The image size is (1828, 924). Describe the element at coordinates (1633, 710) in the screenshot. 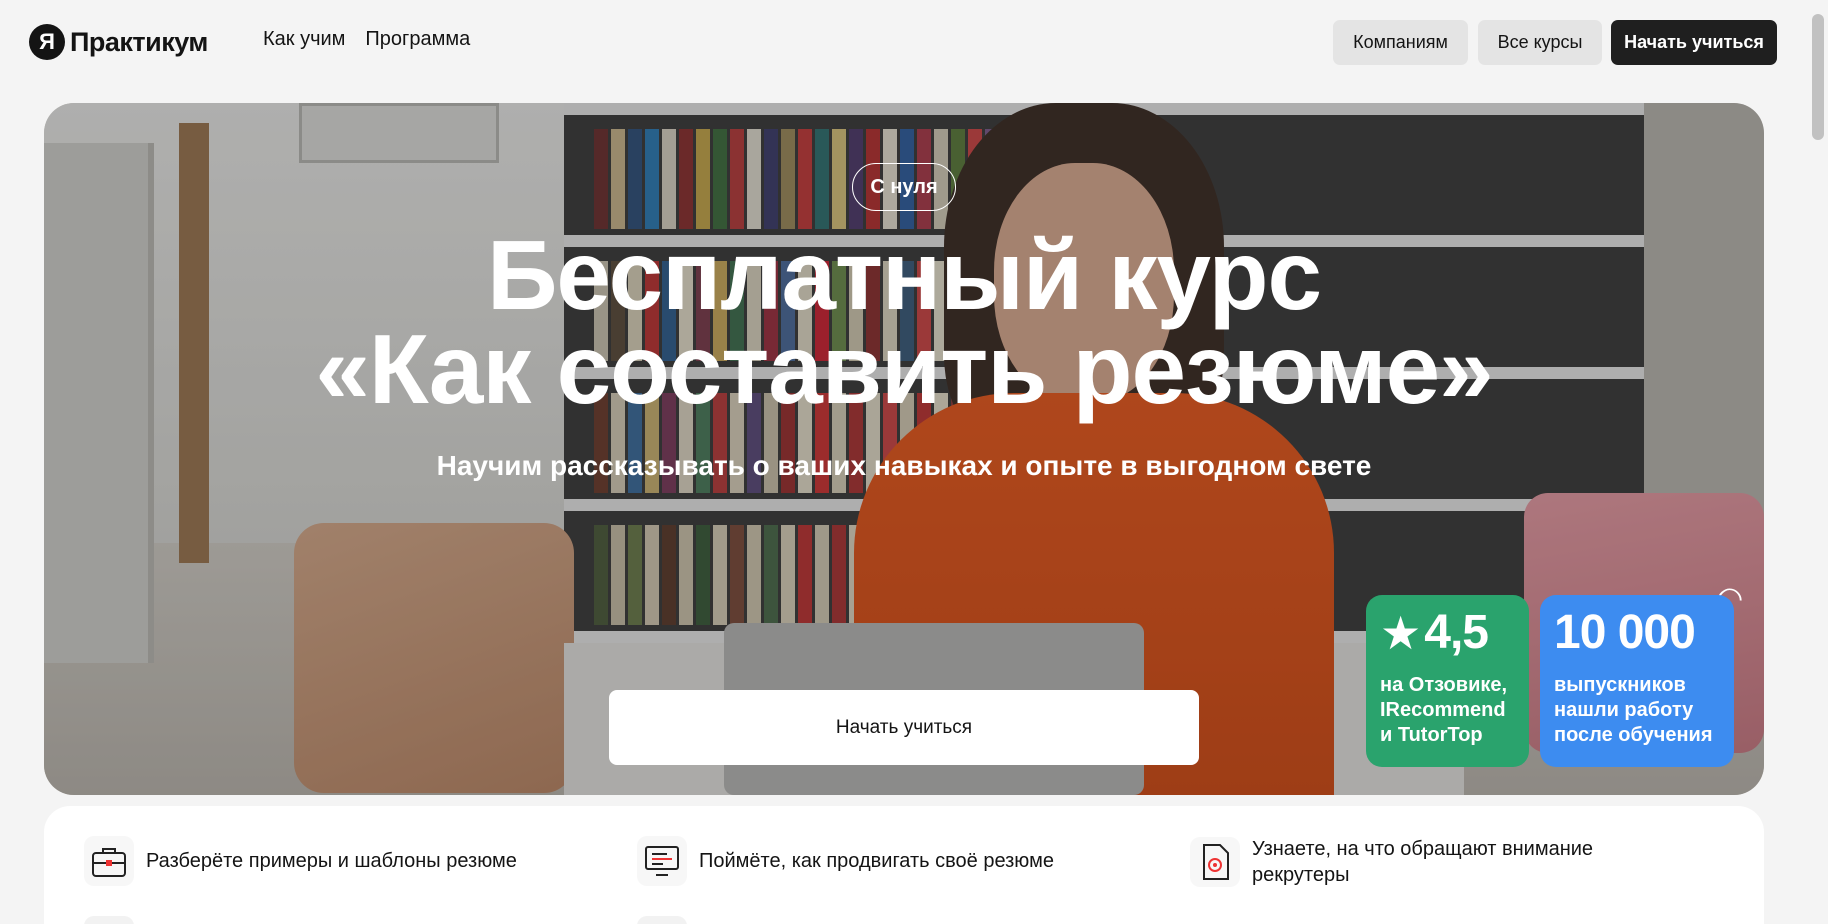

I see `graduates-text: выпускников нашли работу после обучения` at that location.